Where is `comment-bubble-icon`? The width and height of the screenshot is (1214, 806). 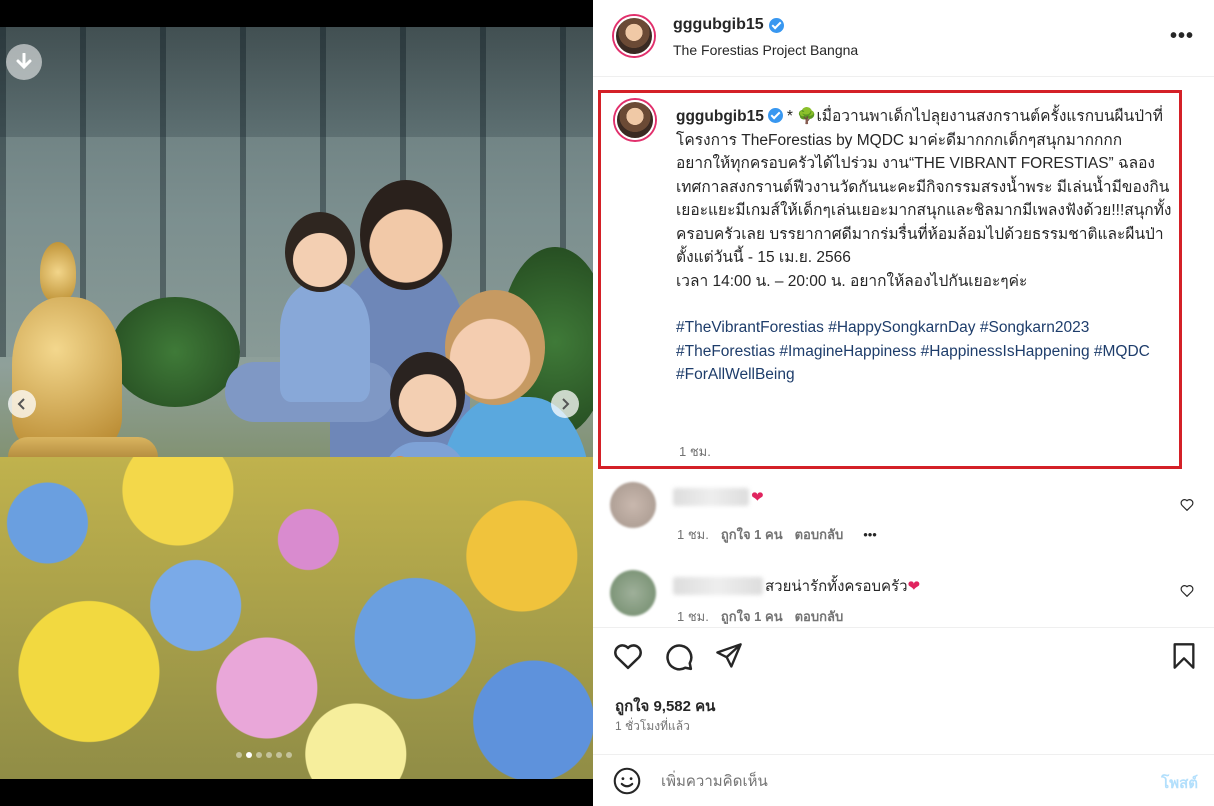
comment-bubble-icon is located at coordinates (679, 657).